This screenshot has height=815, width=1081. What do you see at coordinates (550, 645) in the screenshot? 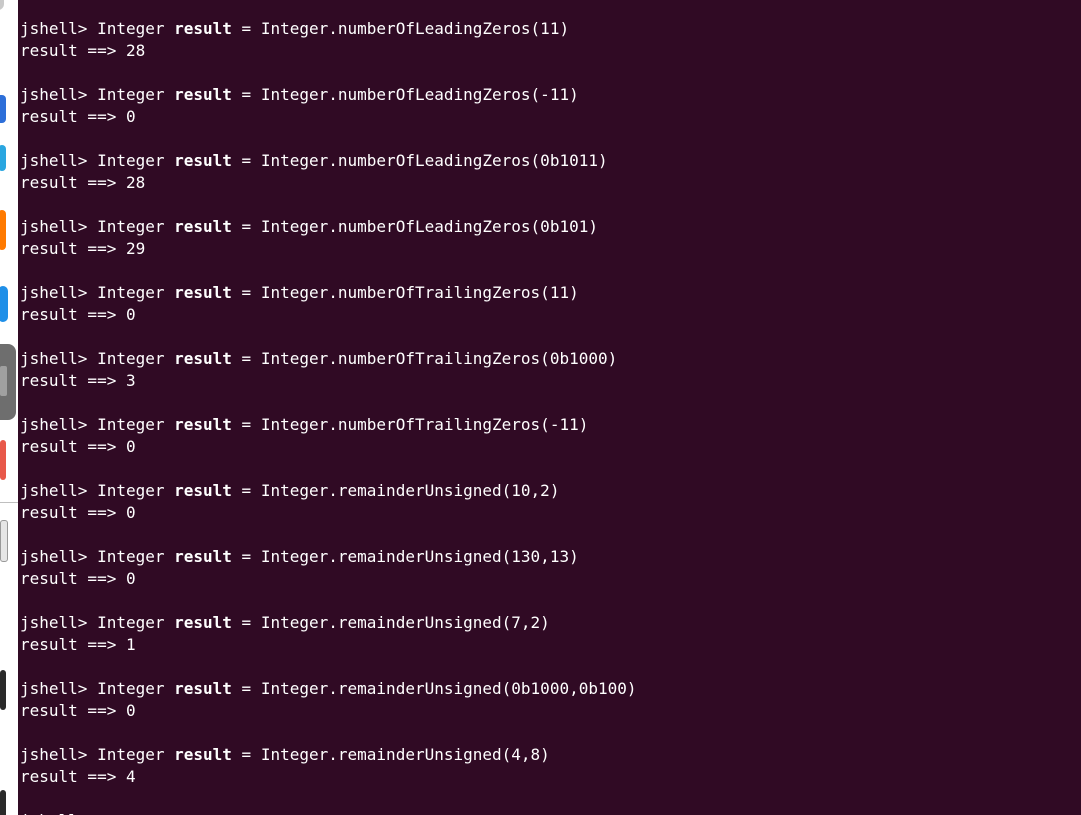
I see `result-line: result ==> 1` at bounding box center [550, 645].